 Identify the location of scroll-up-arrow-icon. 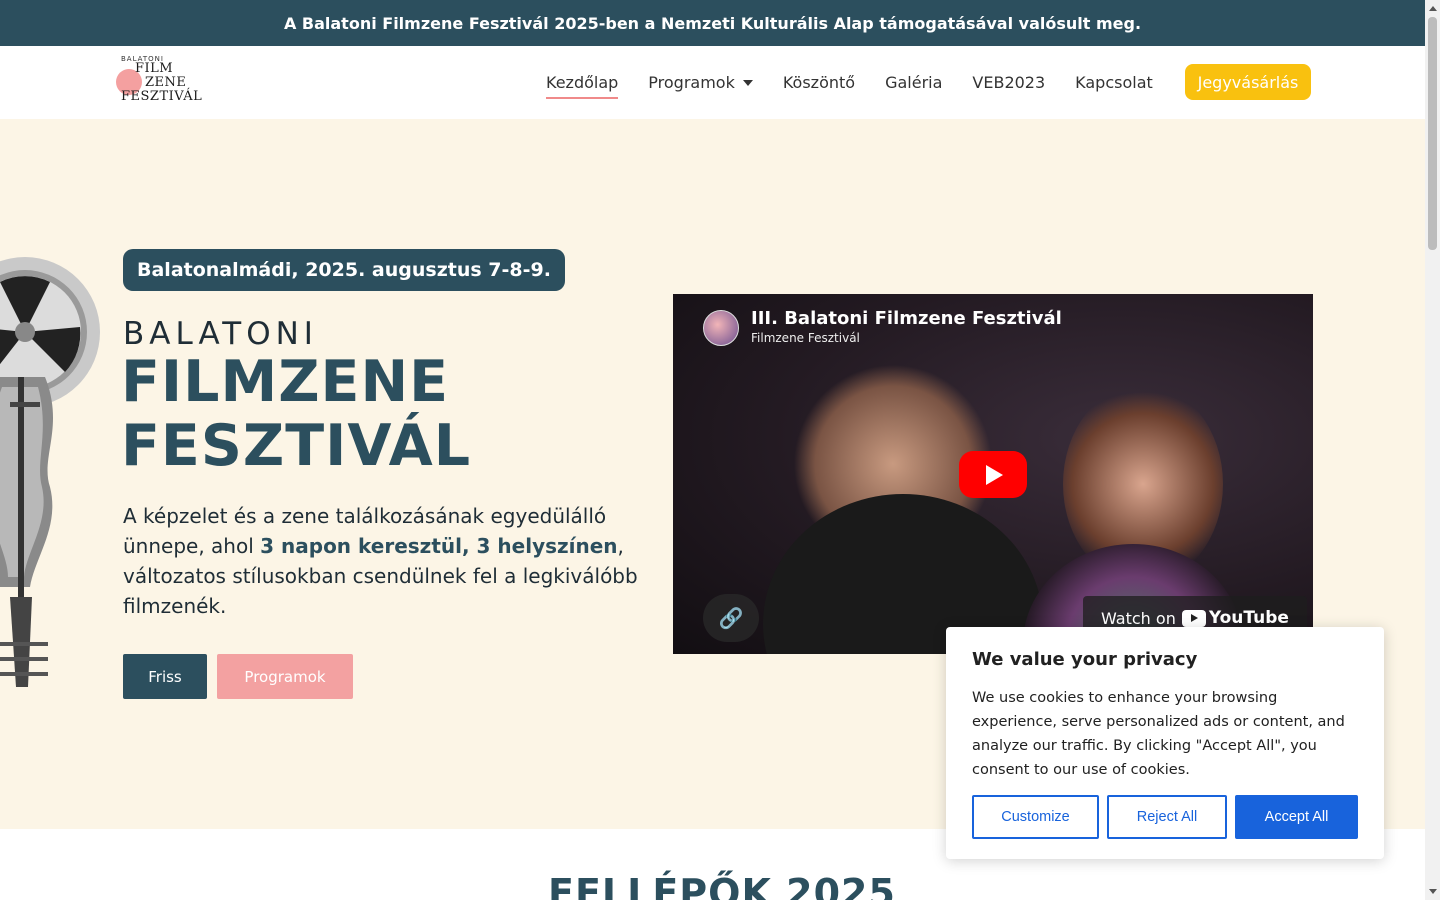
(1433, 8).